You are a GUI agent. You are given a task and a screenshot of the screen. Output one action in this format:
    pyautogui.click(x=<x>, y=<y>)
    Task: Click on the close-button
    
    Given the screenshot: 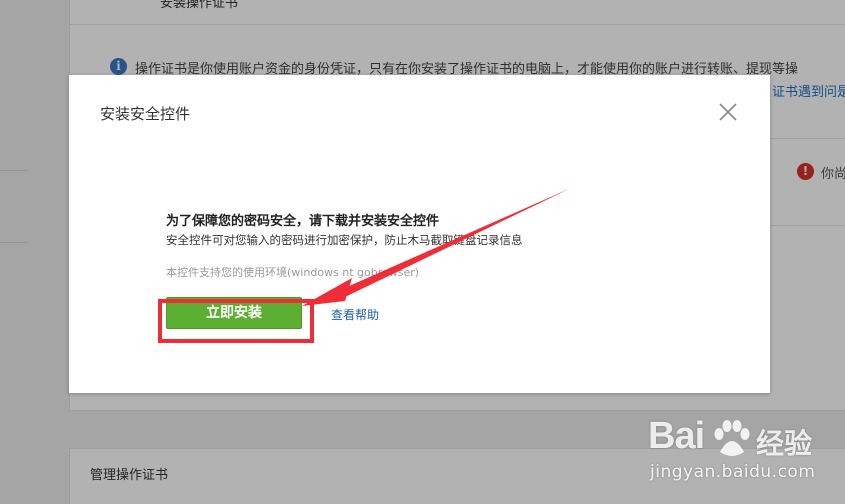 What is the action you would take?
    pyautogui.click(x=728, y=112)
    